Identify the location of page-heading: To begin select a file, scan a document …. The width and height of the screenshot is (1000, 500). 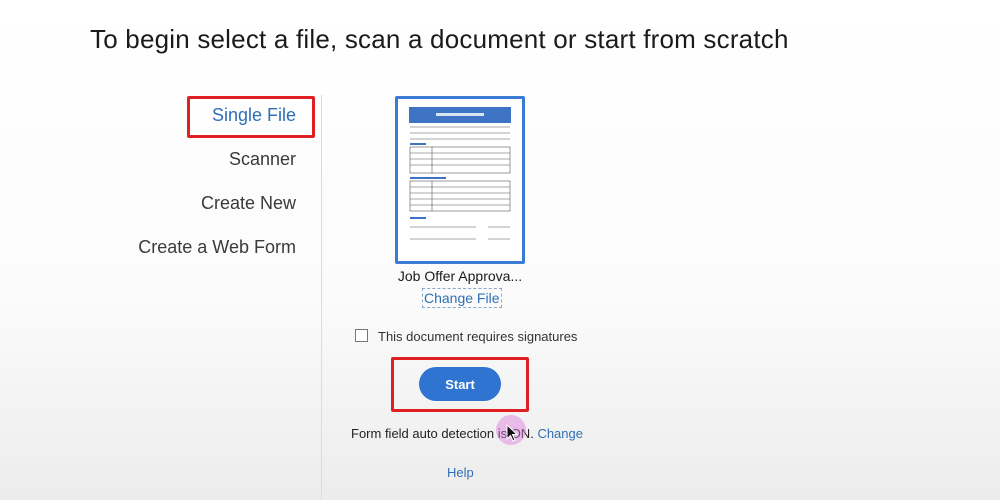
(439, 39).